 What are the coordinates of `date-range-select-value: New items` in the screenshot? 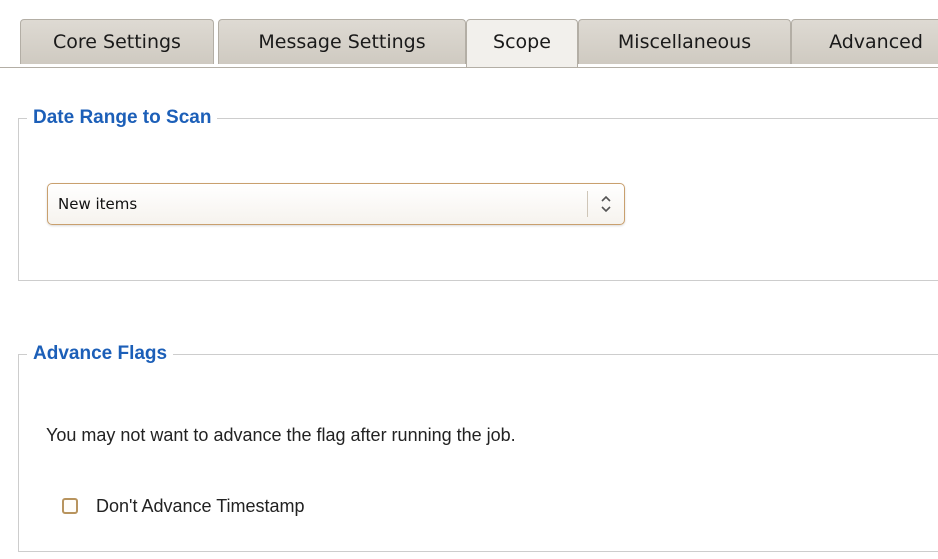 It's located at (98, 204).